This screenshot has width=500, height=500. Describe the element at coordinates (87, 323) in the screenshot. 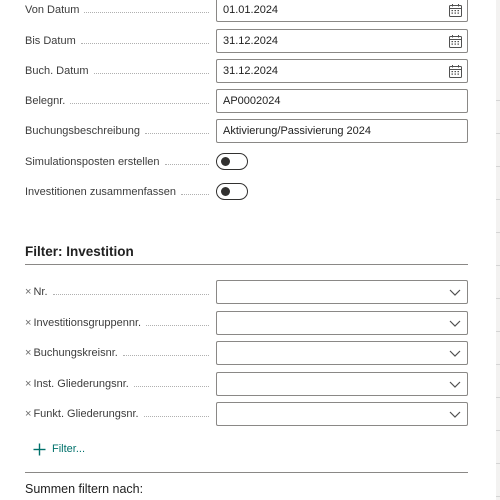

I see `filter-label: Investitionsgruppennr.` at that location.